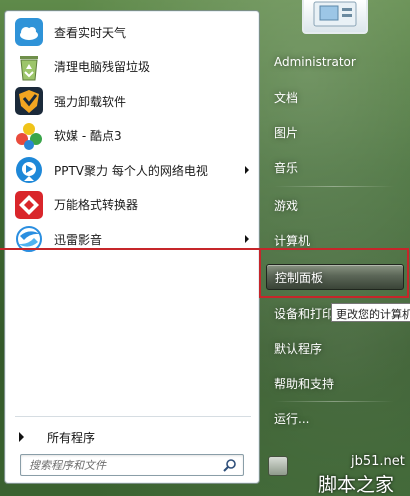 This screenshot has width=410, height=496. I want to click on search-box, so click(132, 465).